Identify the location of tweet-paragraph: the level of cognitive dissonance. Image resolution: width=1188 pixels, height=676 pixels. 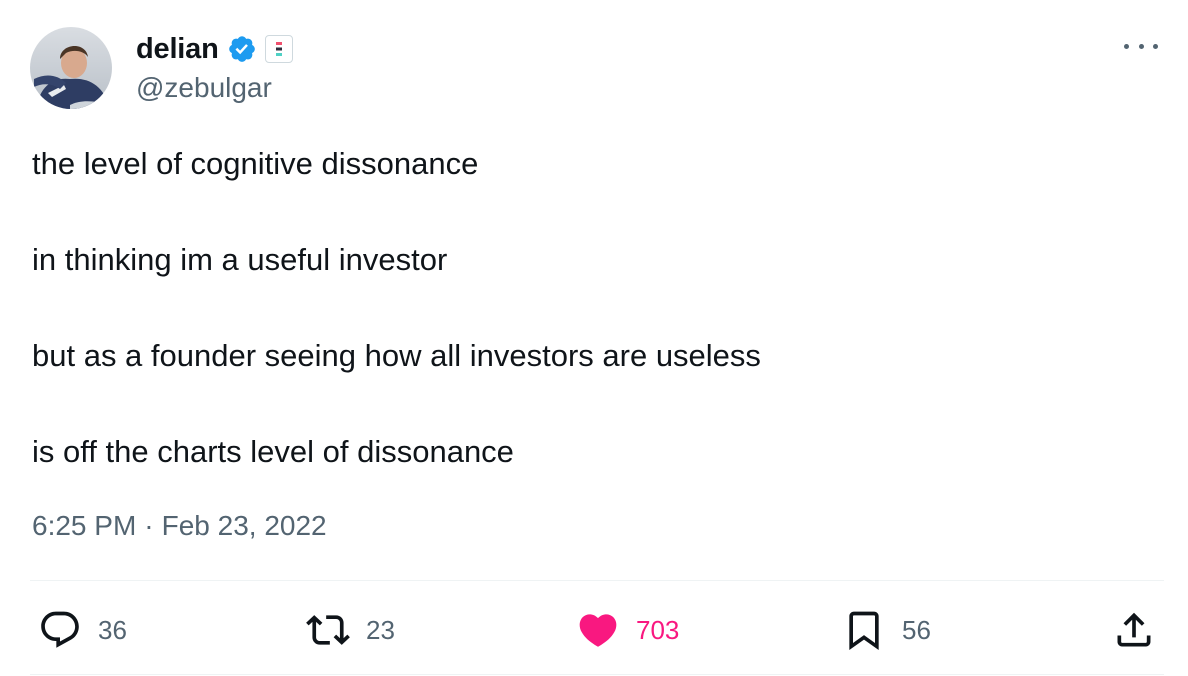
(255, 163).